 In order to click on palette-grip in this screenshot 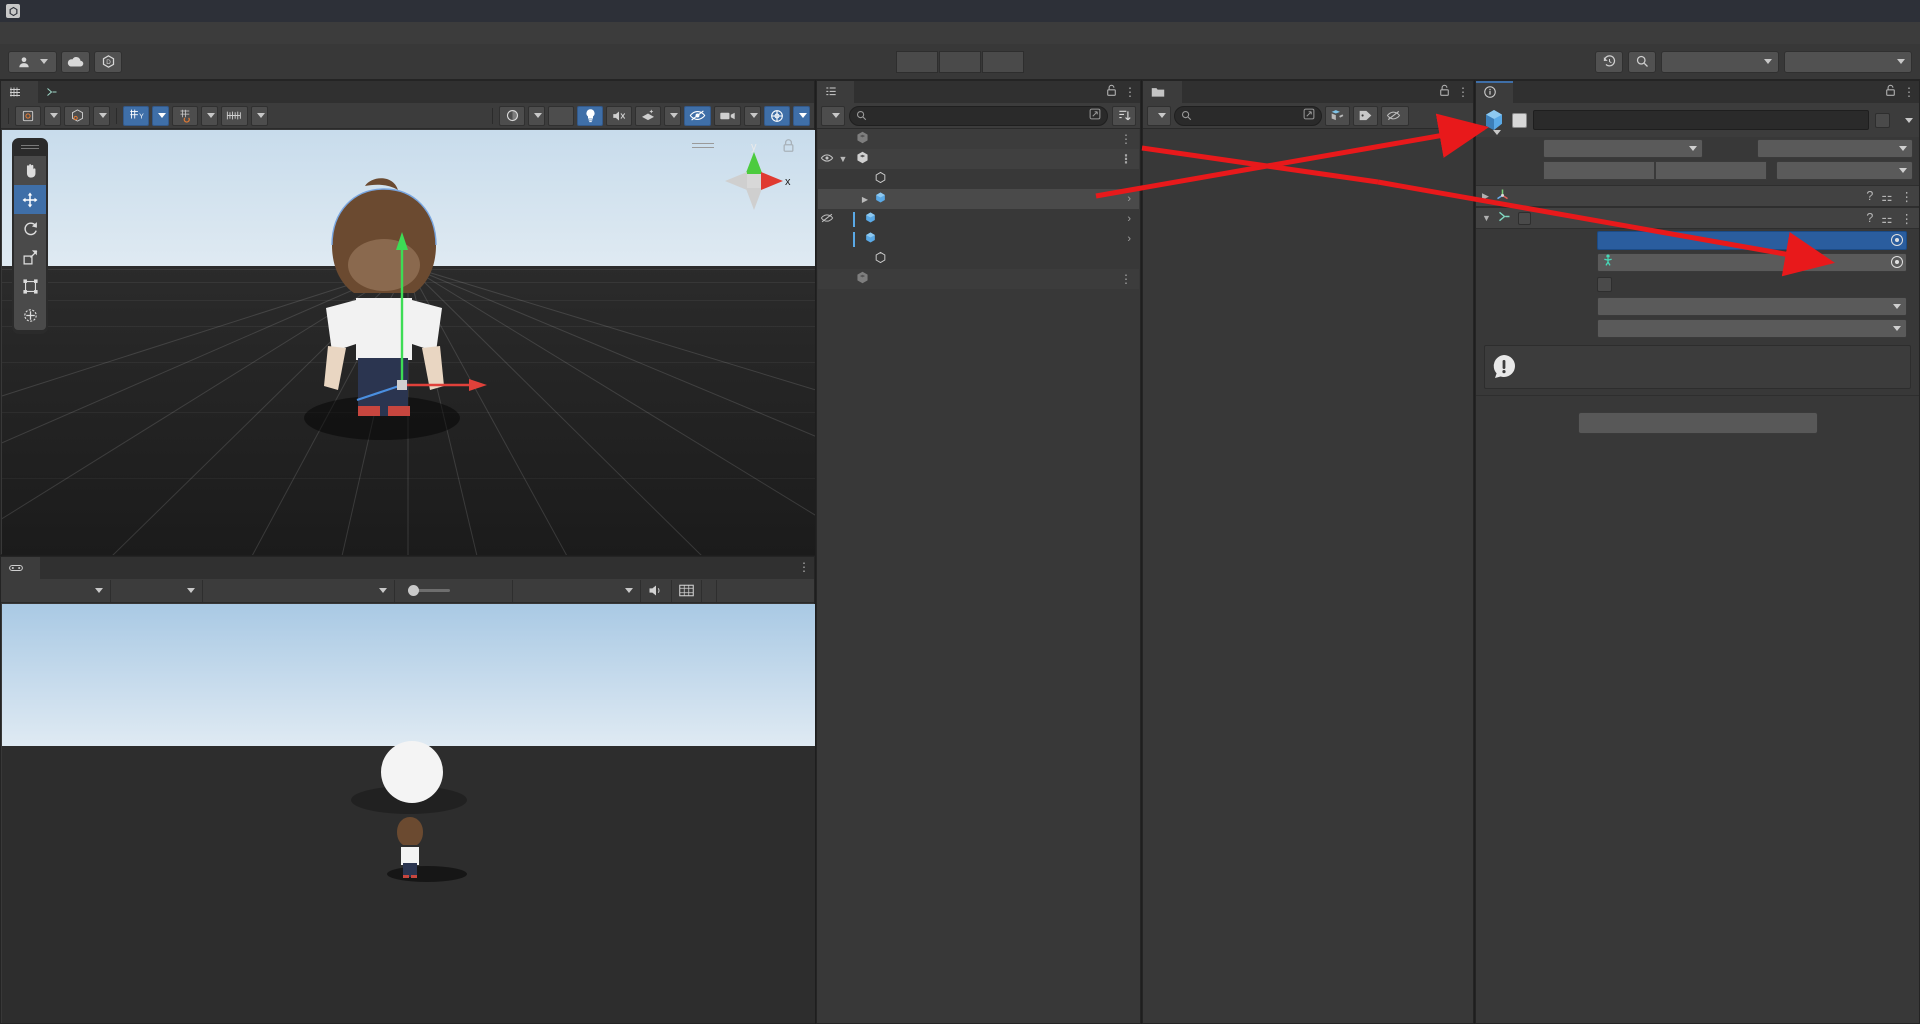, I will do `click(30, 148)`.